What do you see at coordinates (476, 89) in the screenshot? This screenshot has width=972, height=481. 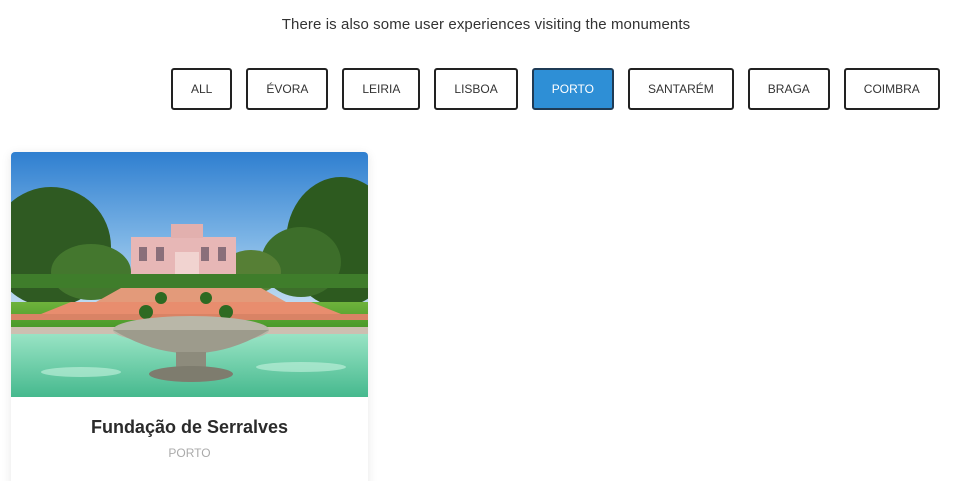 I see `filter-lisboa-button: LISBOA` at bounding box center [476, 89].